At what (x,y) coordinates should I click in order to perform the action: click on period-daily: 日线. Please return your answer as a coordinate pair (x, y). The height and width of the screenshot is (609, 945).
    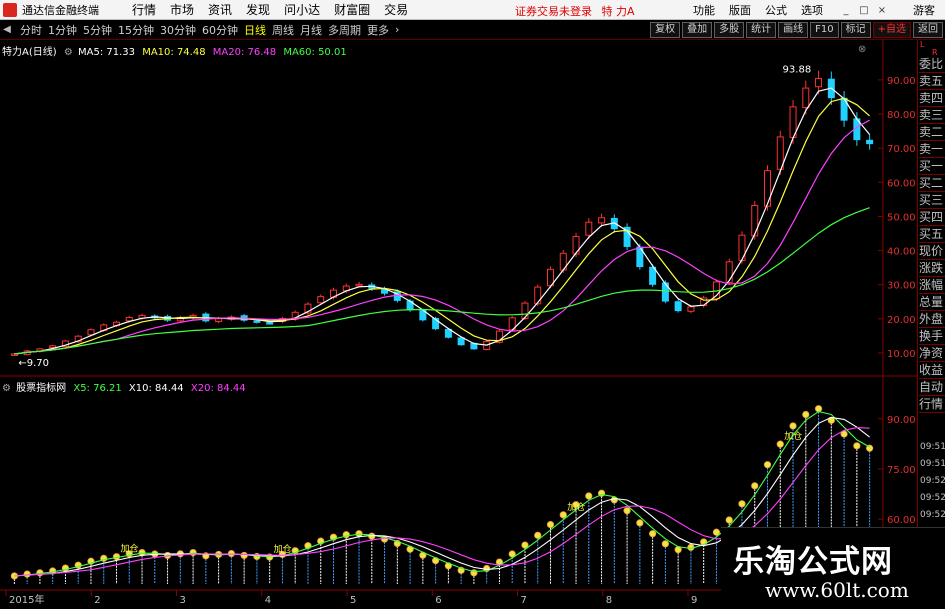
    Looking at the image, I should click on (255, 30).